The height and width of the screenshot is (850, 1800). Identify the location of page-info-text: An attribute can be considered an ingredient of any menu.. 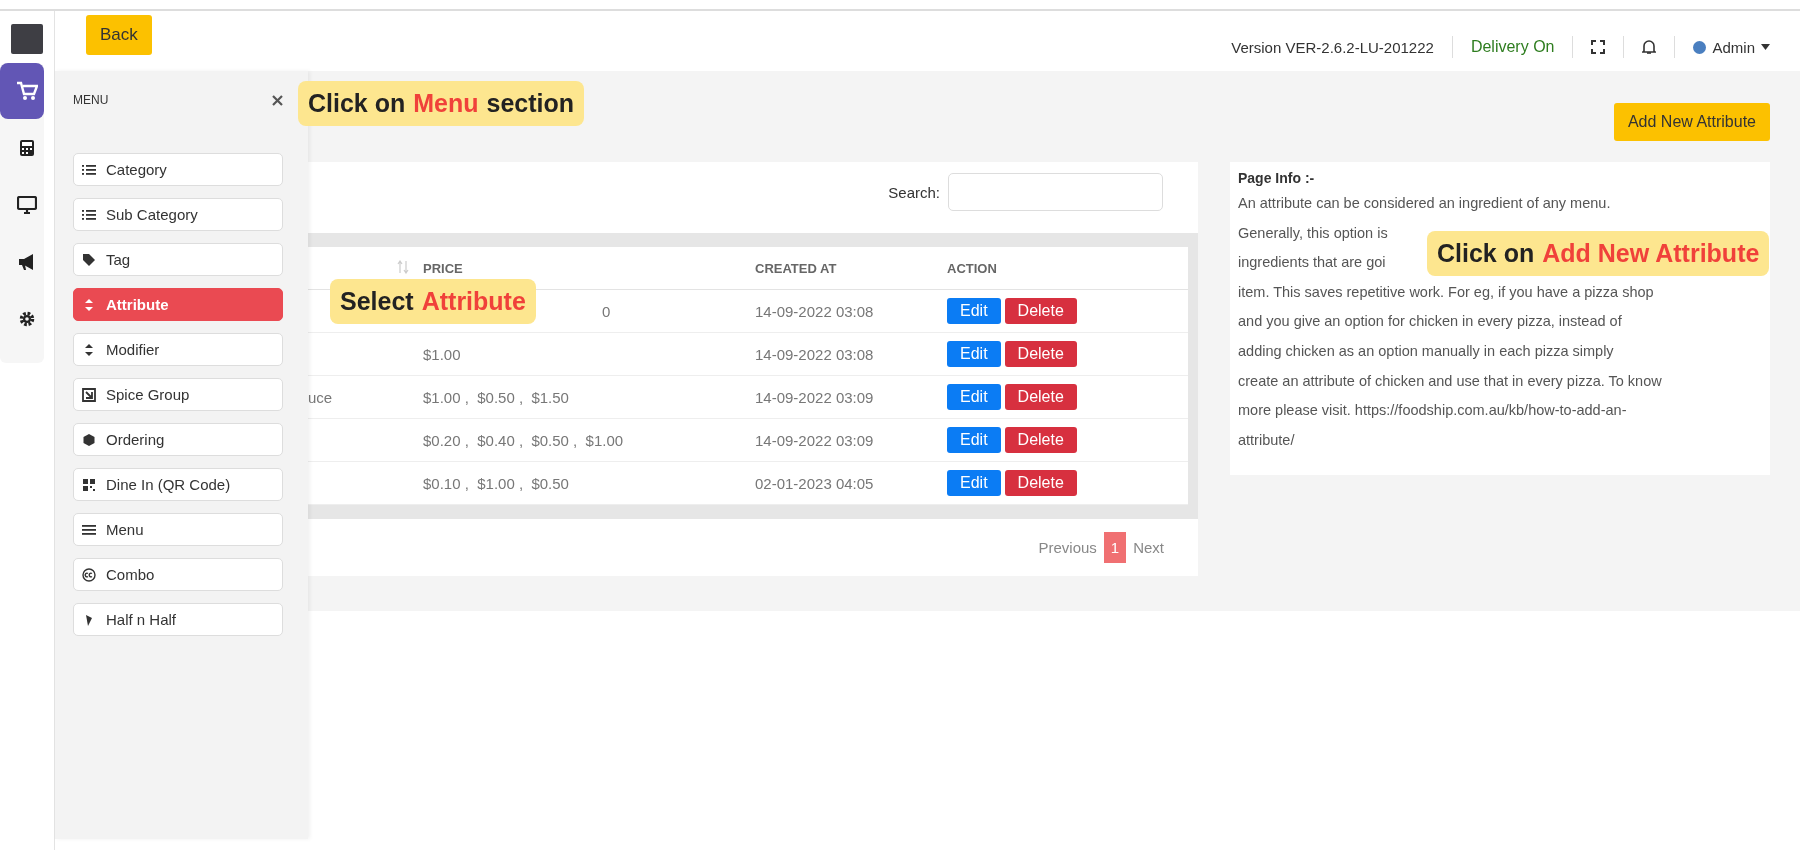
(1424, 203).